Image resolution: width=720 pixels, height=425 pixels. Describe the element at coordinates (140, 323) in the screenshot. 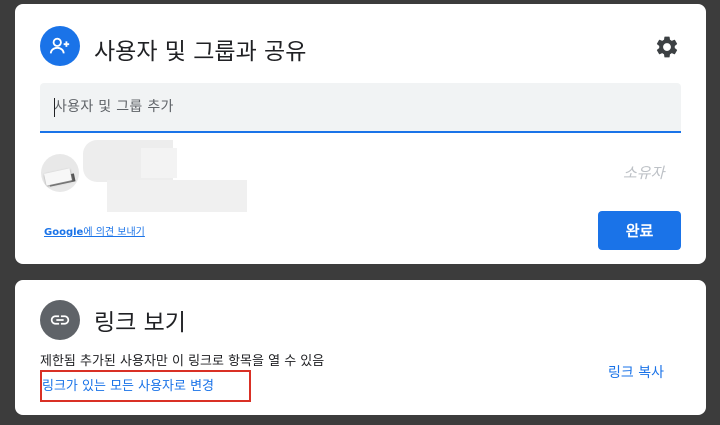

I see `link-title: 링크 보기` at that location.